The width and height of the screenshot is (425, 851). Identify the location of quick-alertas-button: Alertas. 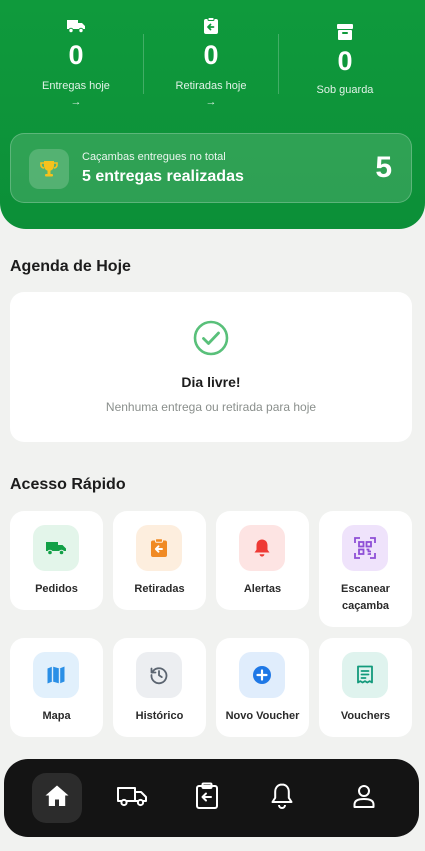
(262, 560).